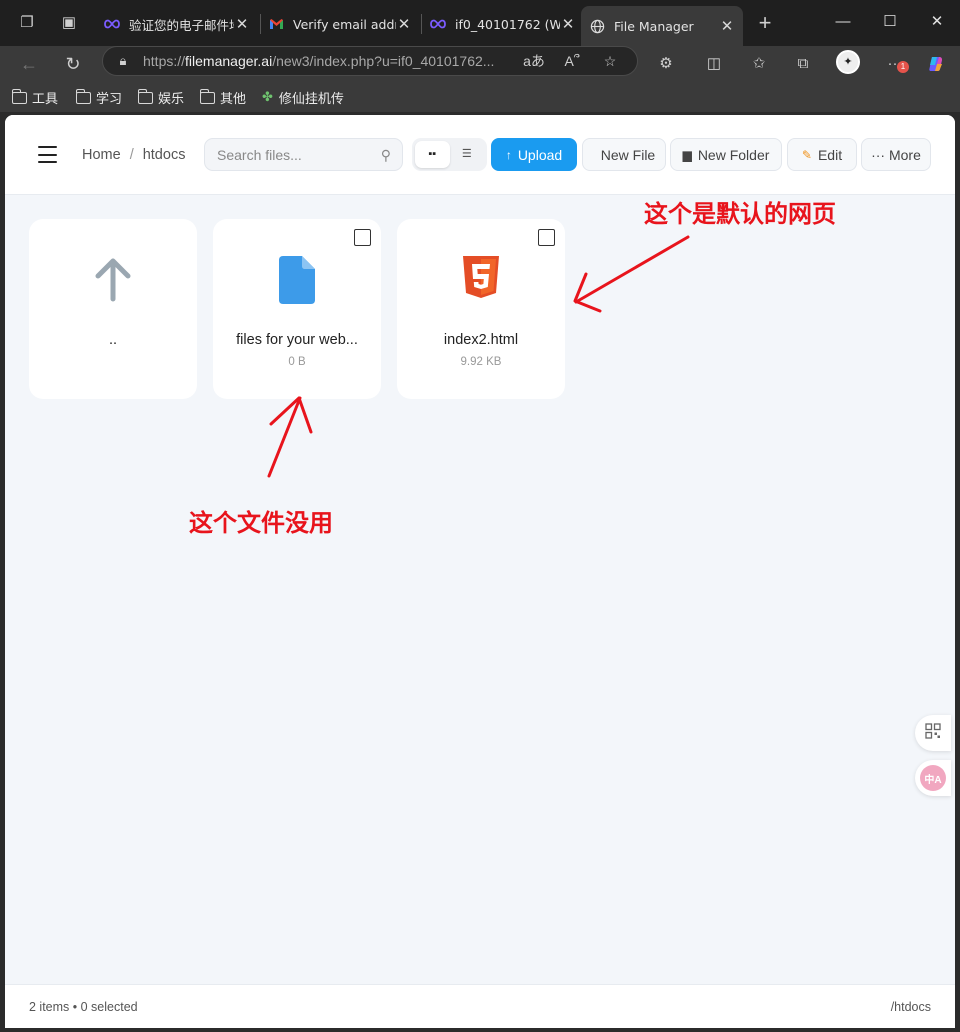 Image resolution: width=960 pixels, height=1032 pixels. I want to click on arrow-to-html-file, so click(631, 274).